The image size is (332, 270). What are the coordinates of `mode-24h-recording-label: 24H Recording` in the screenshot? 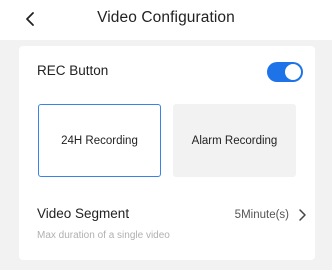 It's located at (99, 140).